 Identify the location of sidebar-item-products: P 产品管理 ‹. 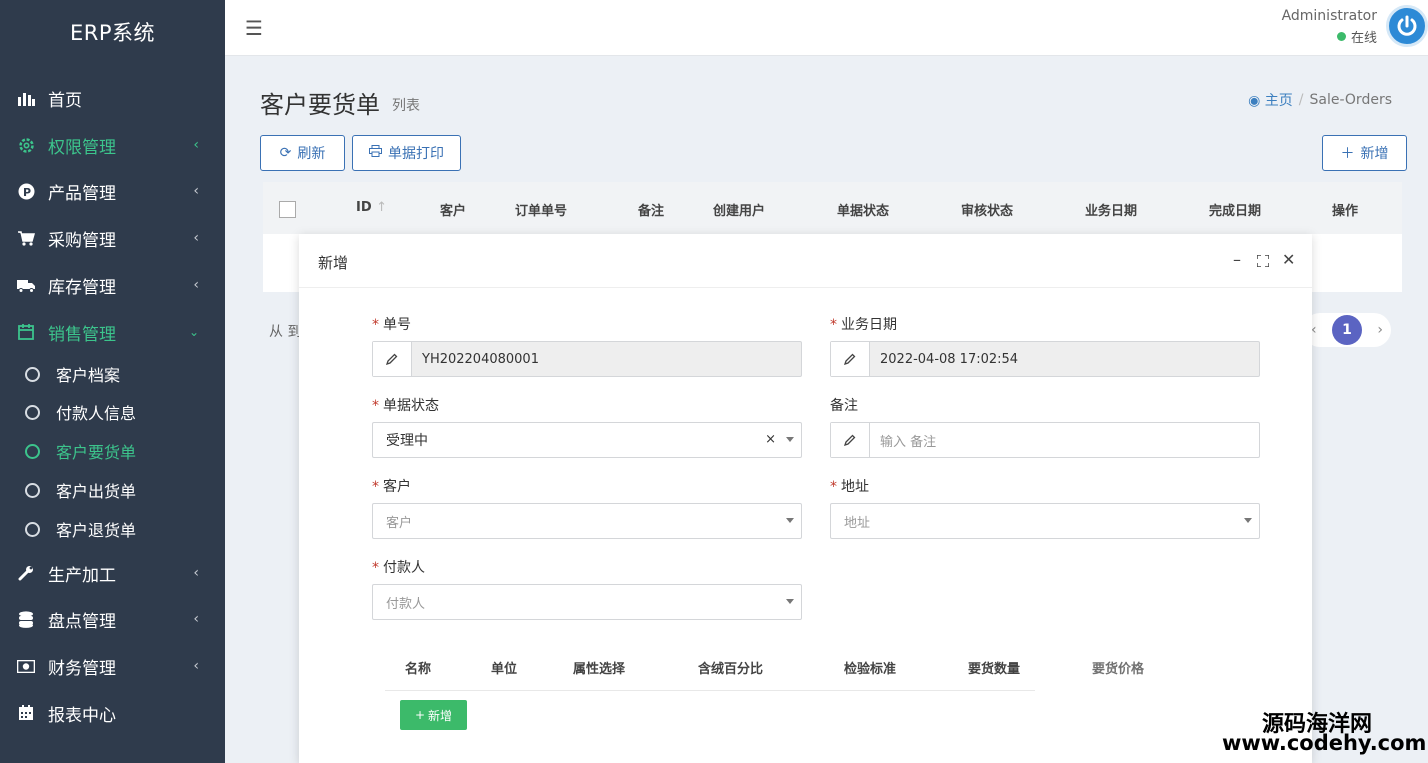
(112, 191).